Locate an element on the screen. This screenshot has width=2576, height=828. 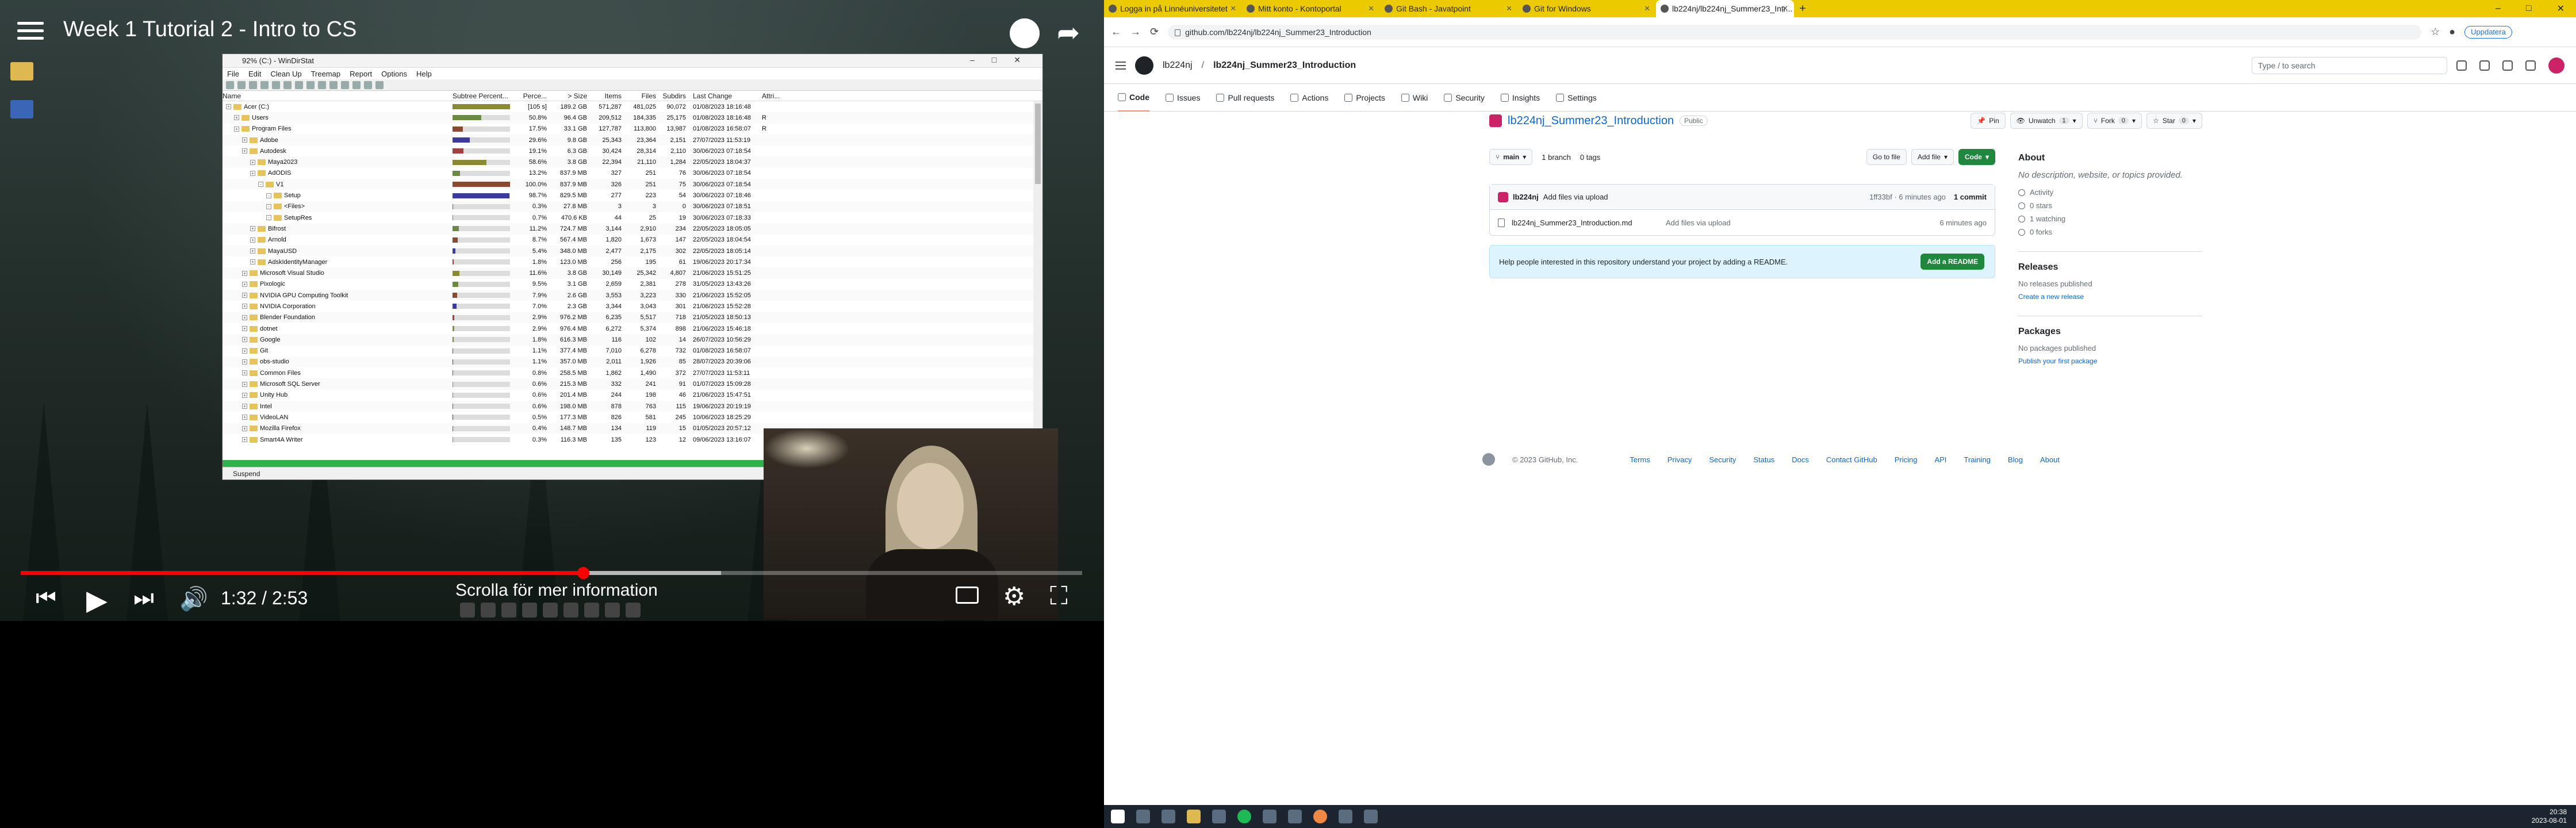
about-item: 0 stars is located at coordinates (2110, 205).